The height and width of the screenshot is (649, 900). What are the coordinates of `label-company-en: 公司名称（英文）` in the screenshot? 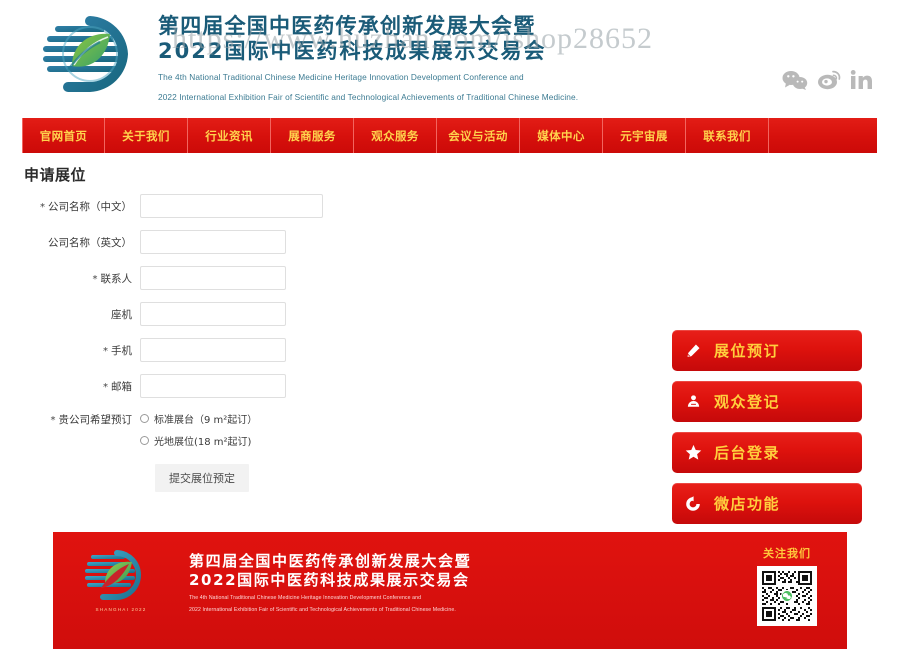 It's located at (90, 242).